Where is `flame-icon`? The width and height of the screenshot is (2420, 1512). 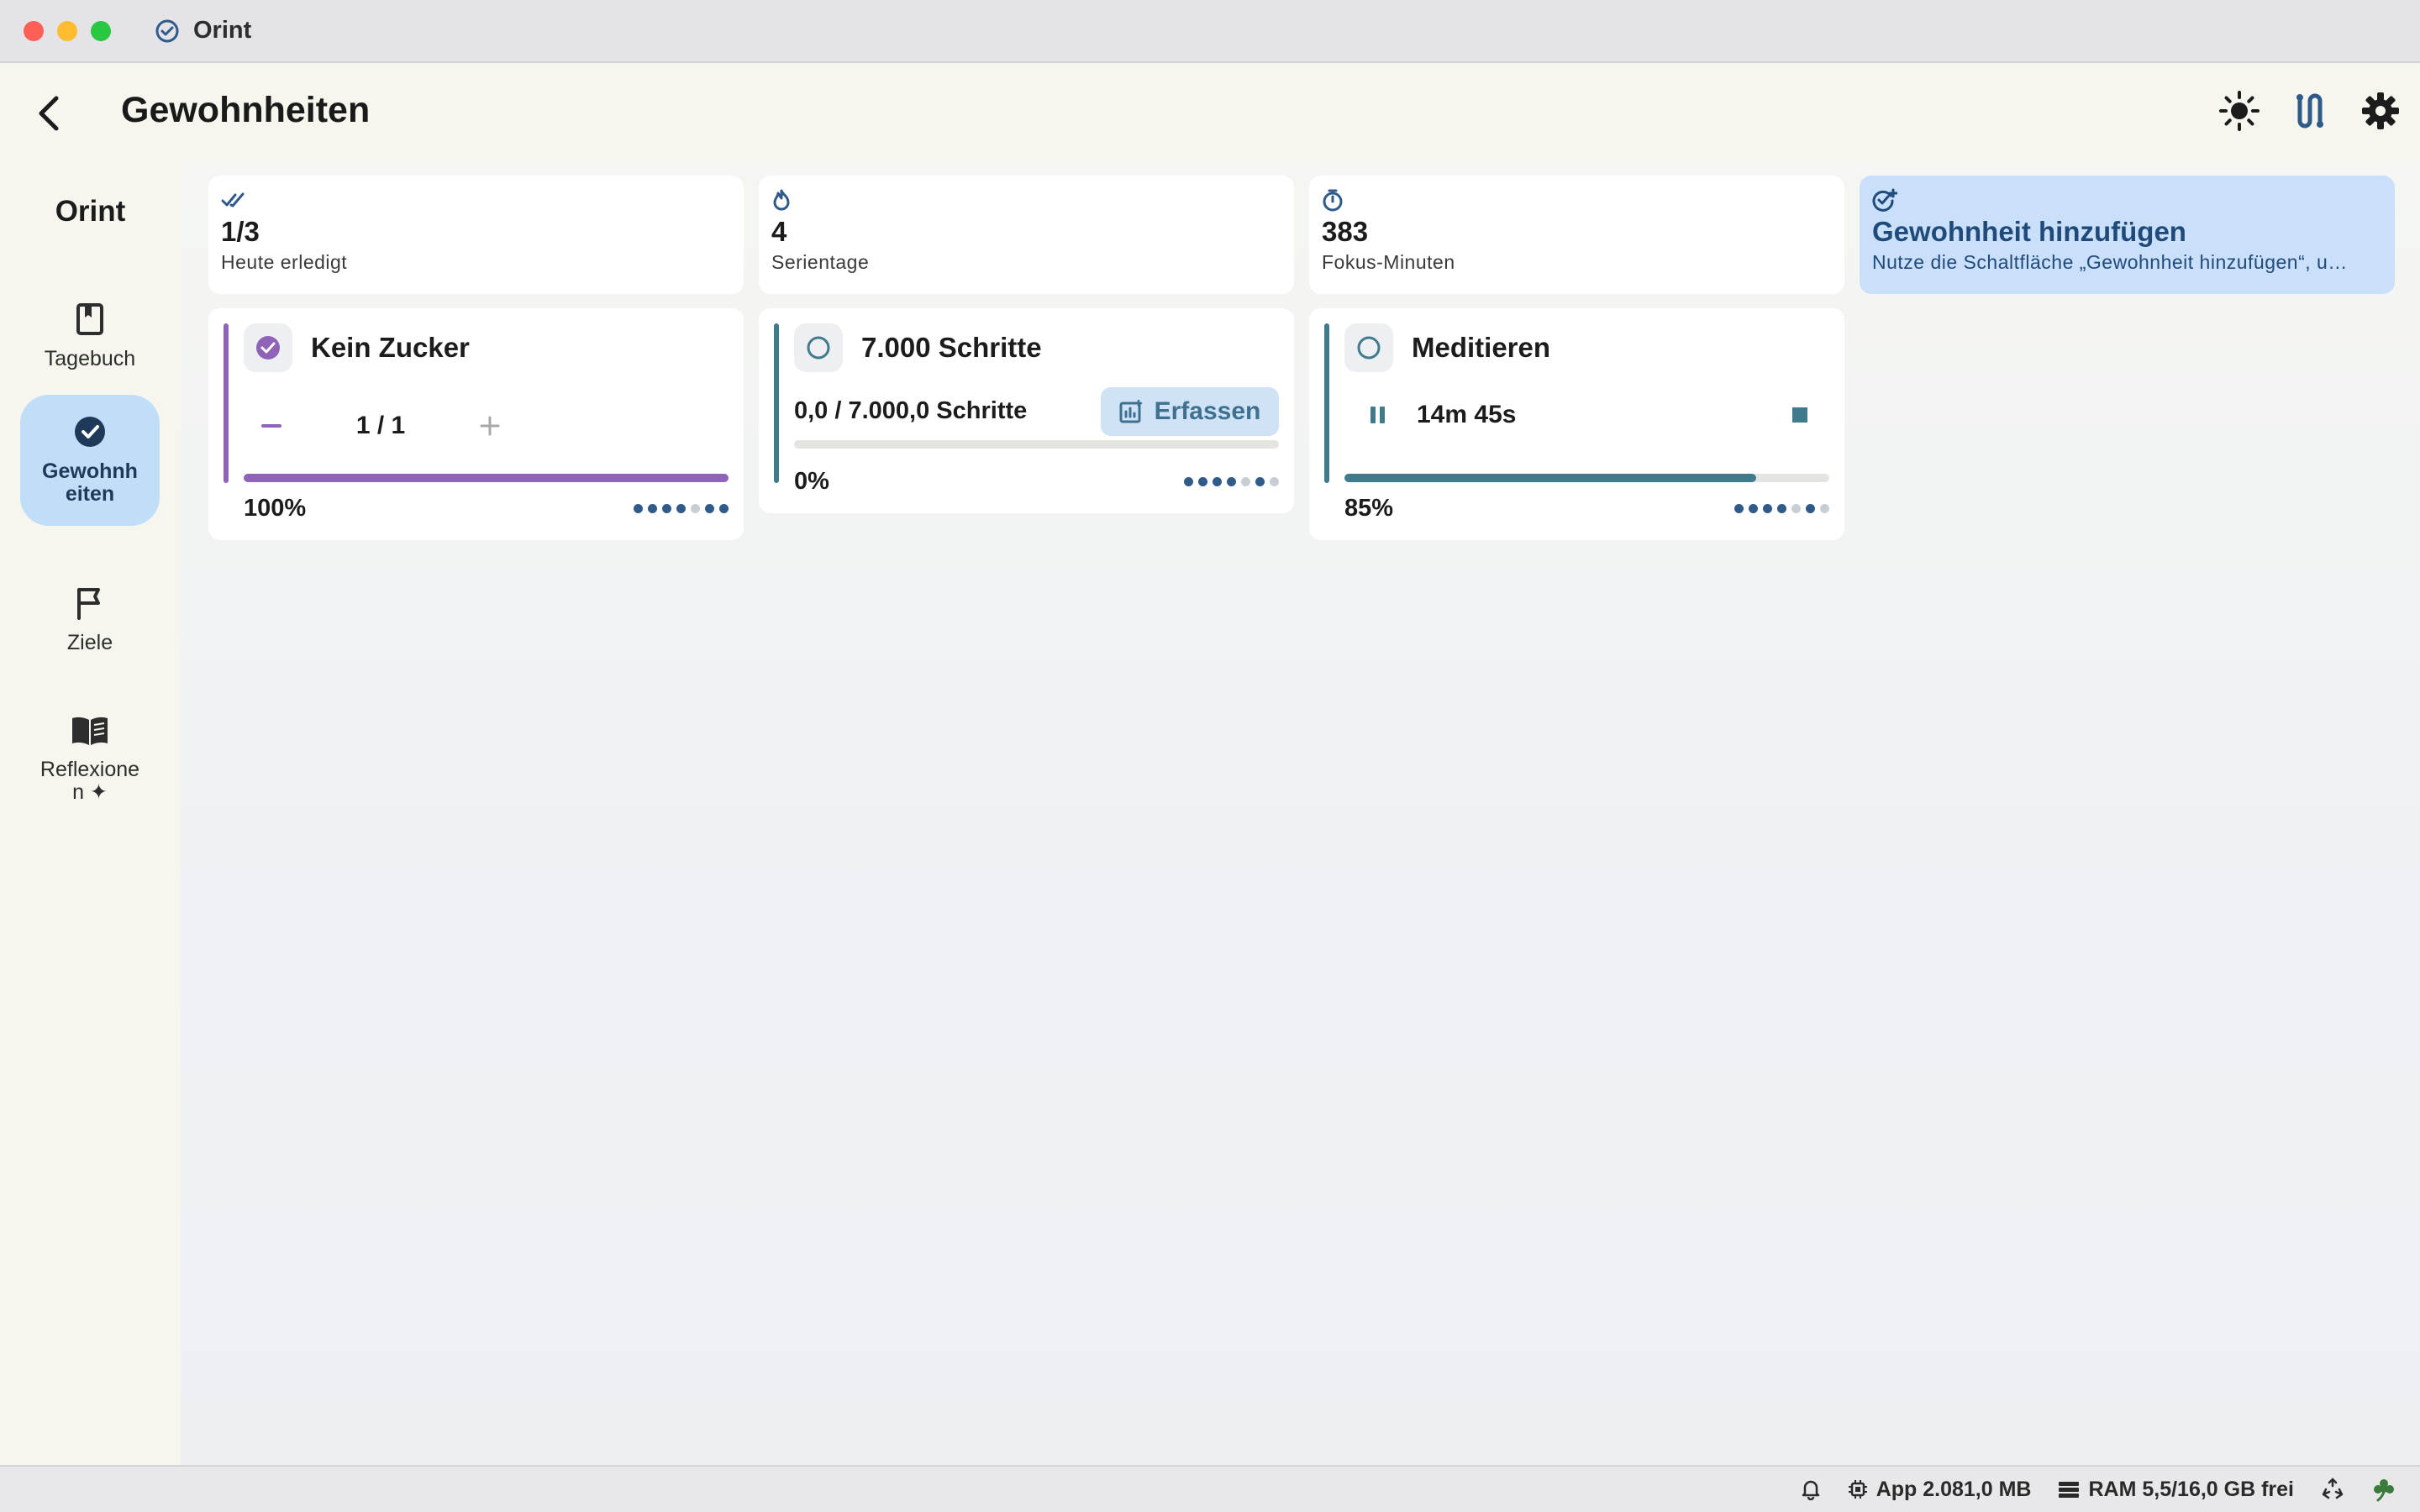 flame-icon is located at coordinates (781, 200).